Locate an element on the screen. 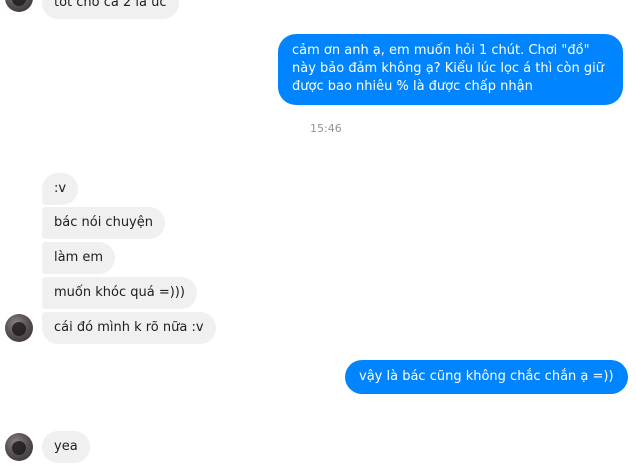  message-bubble-incoming: bác nói chuyện is located at coordinates (103, 223).